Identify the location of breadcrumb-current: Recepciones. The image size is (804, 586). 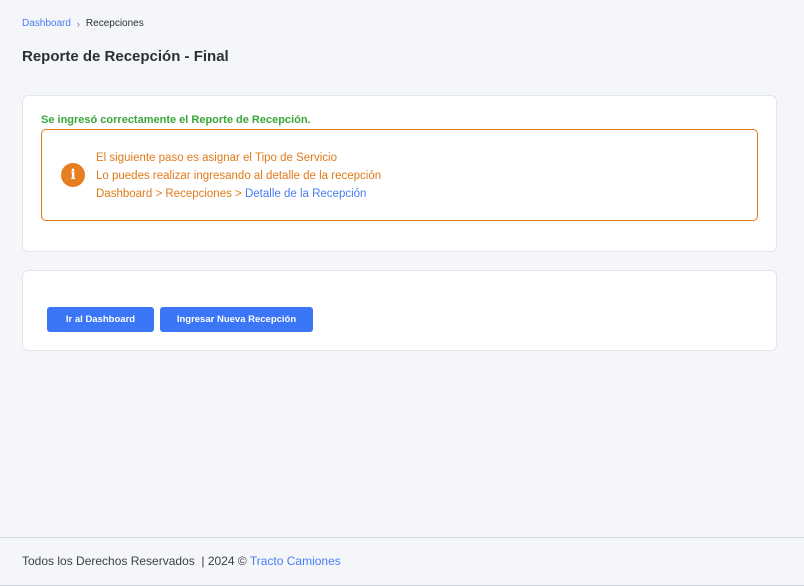
(114, 23).